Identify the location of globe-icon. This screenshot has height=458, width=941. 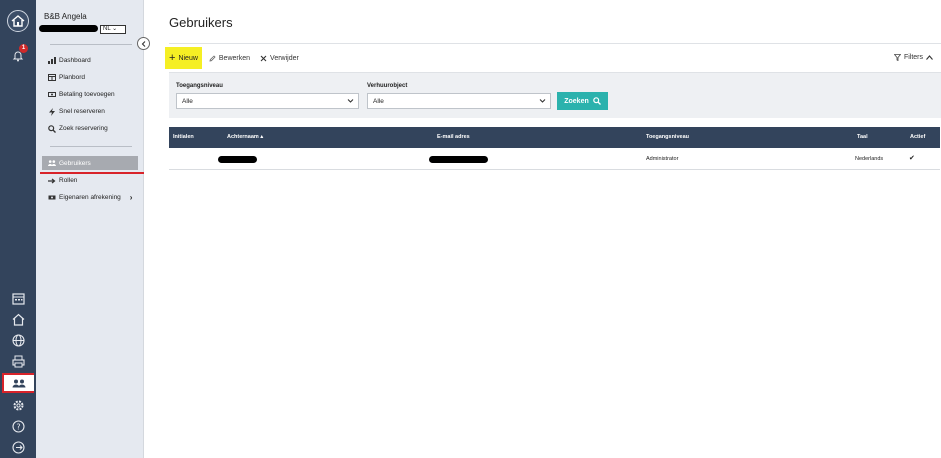
(18, 340).